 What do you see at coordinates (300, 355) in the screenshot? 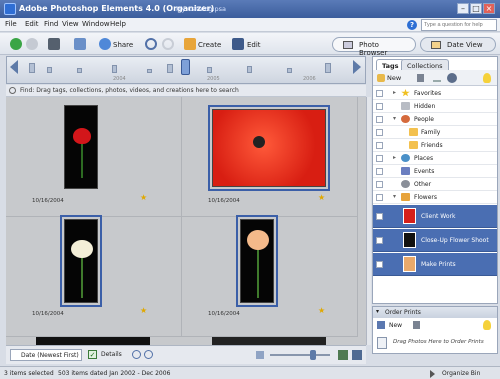
I see `zoom-slider-track` at bounding box center [300, 355].